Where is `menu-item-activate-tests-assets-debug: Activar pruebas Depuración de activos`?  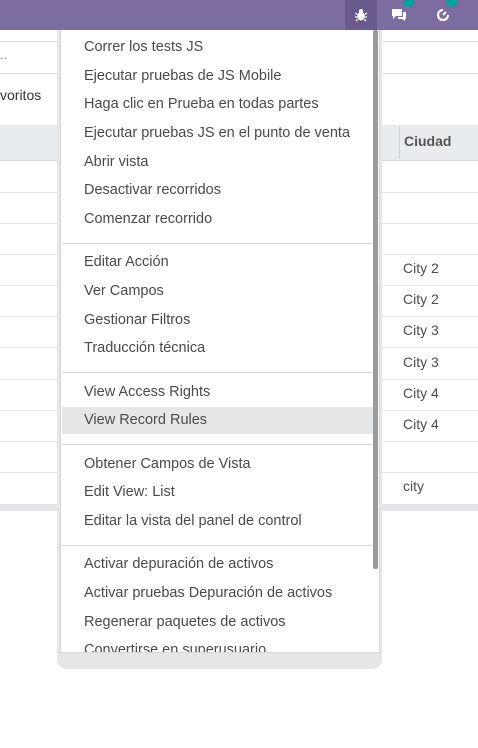
menu-item-activate-tests-assets-debug: Activar pruebas Depuración de activos is located at coordinates (220, 593).